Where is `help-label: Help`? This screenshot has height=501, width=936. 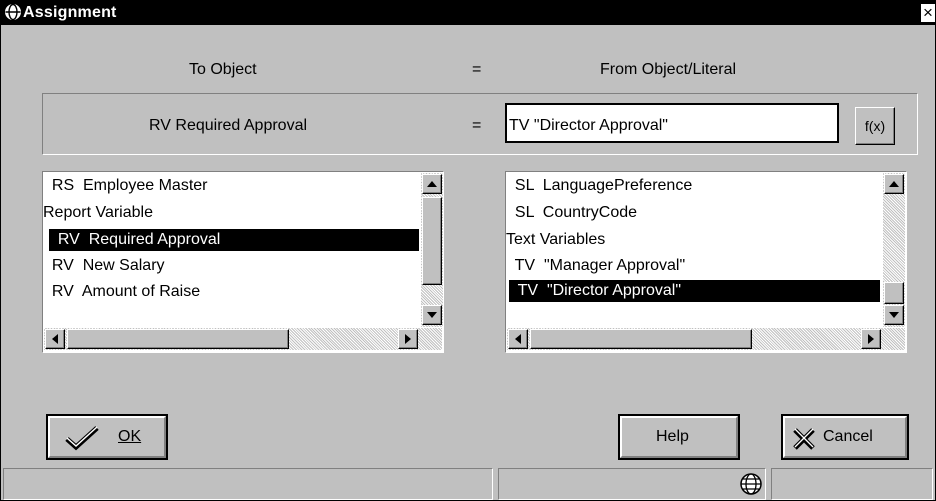 help-label: Help is located at coordinates (672, 436).